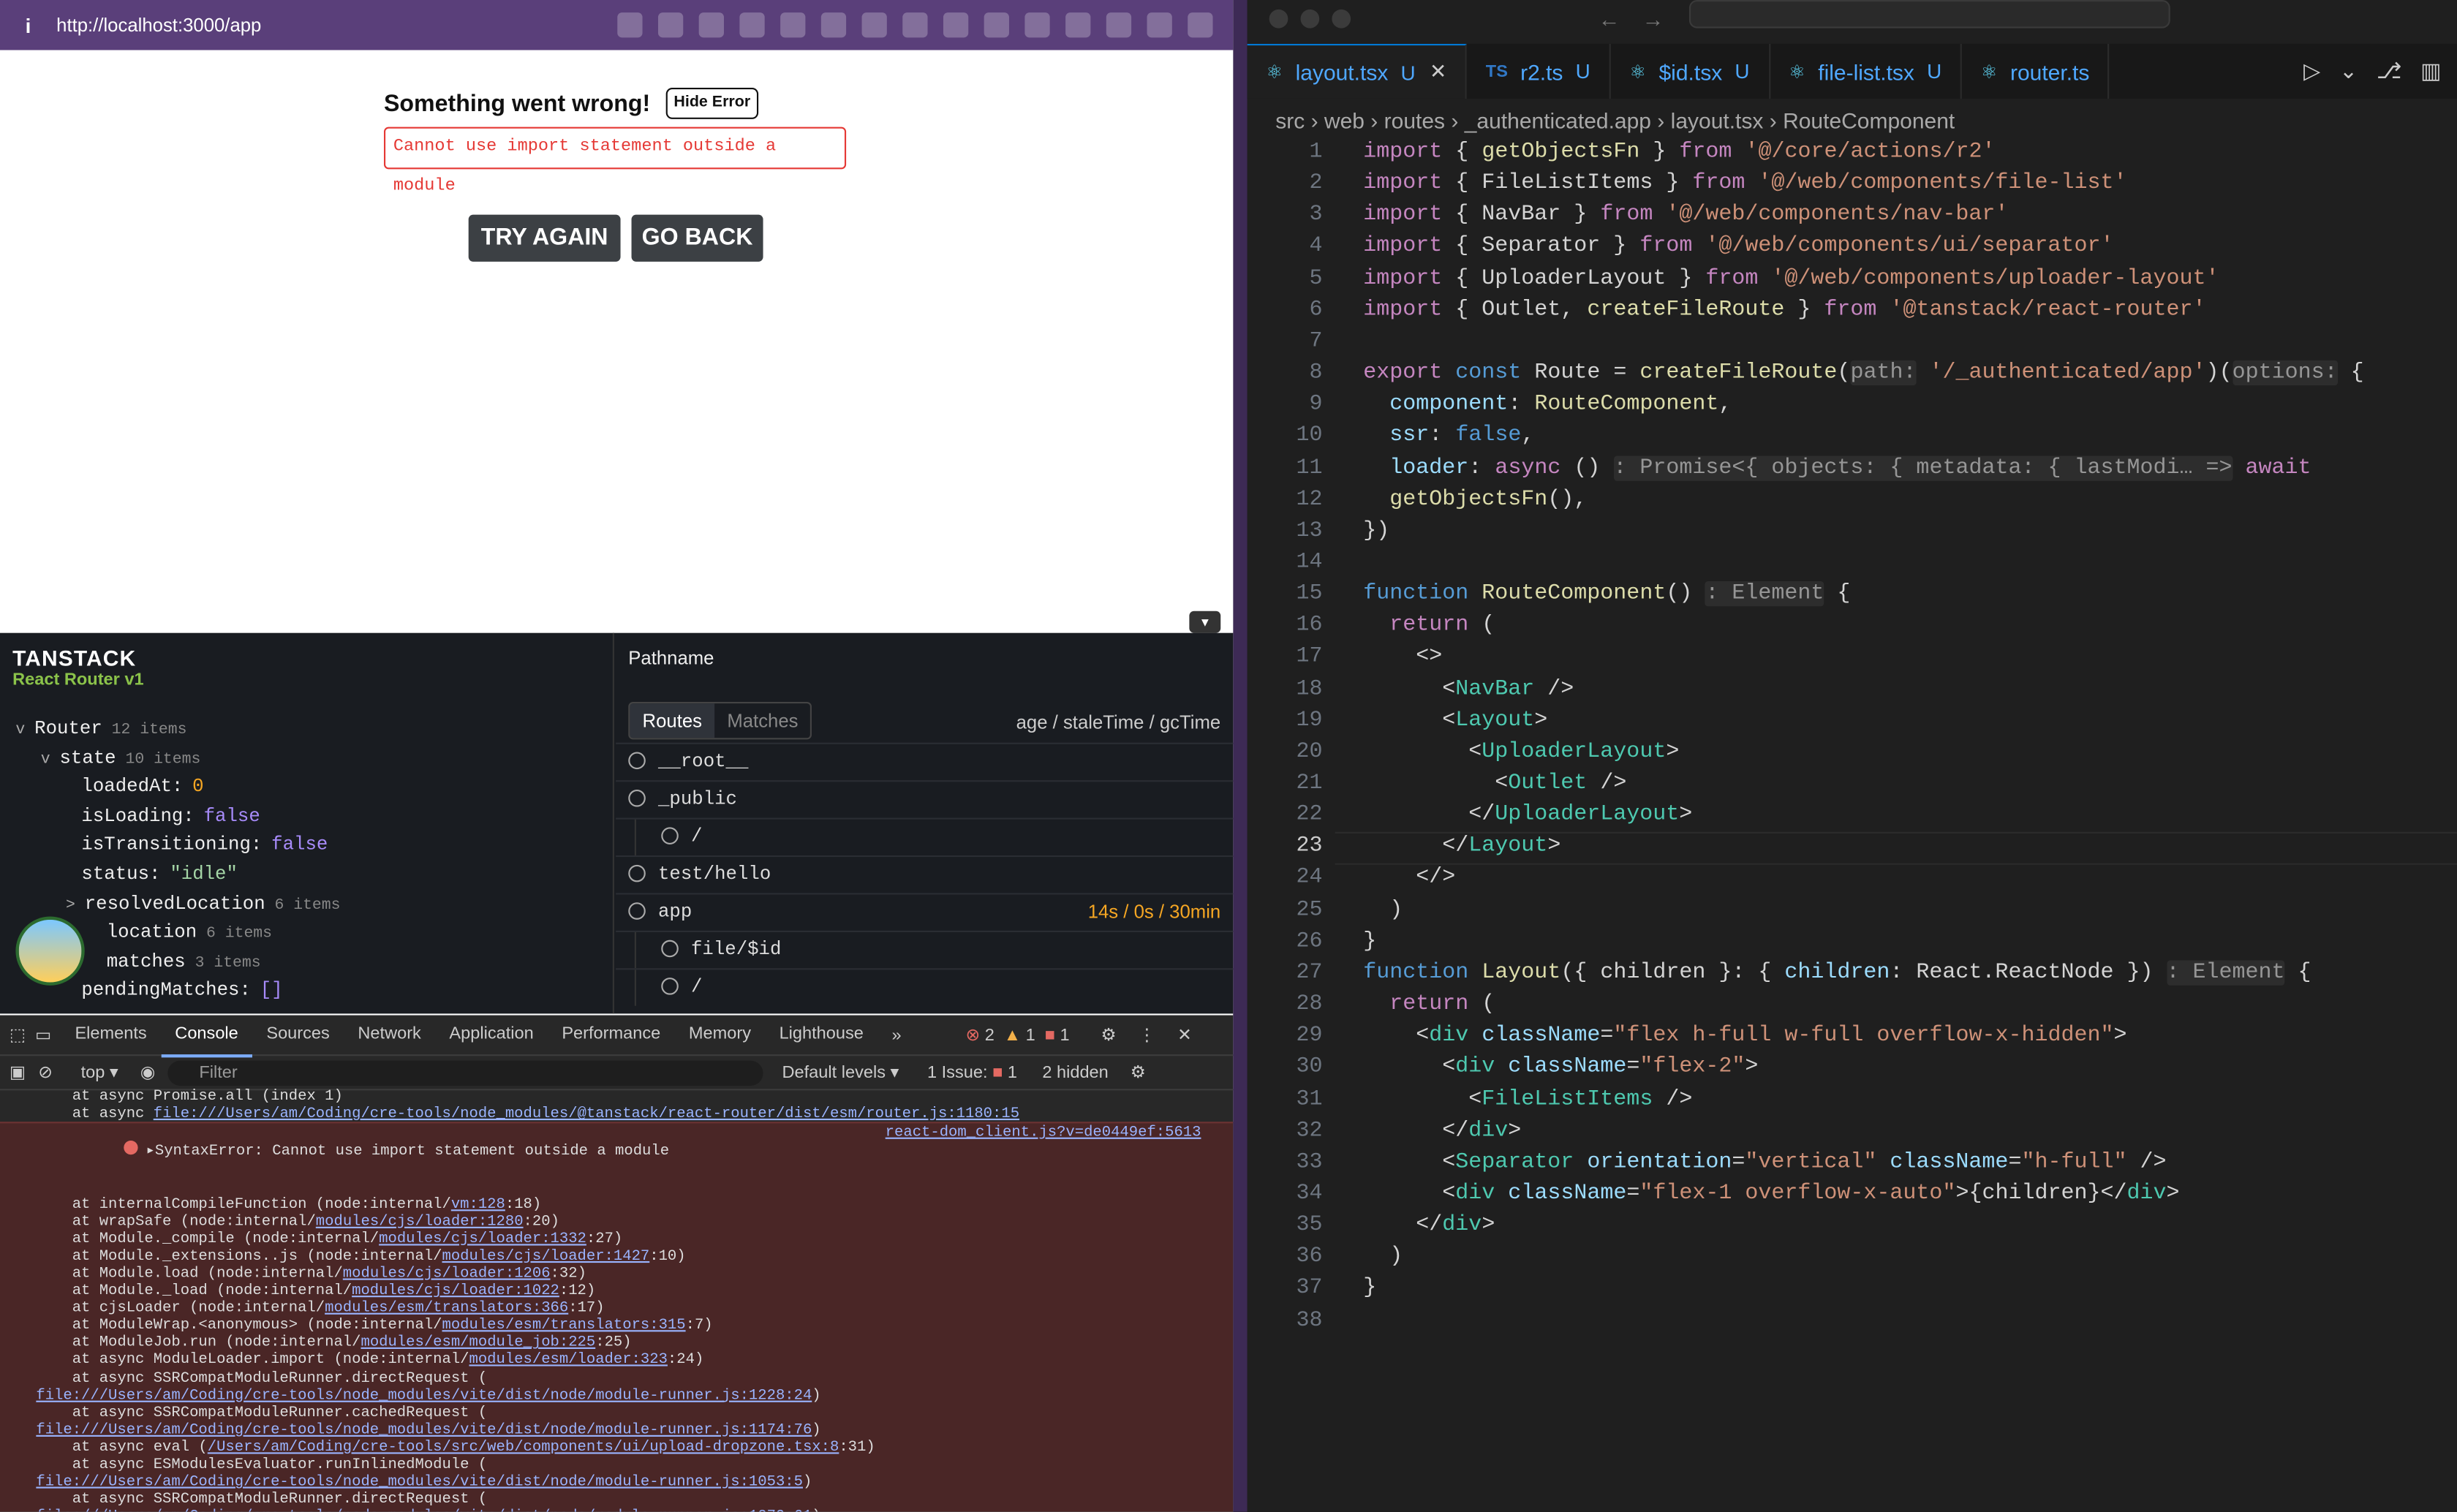  What do you see at coordinates (1138, 1072) in the screenshot?
I see `console-settings-icon: ⚙` at bounding box center [1138, 1072].